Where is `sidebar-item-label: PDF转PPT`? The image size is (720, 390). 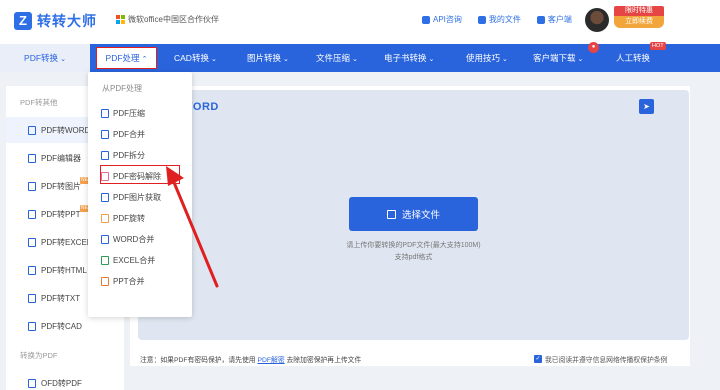
sidebar-item-label: PDF转PPT is located at coordinates (61, 214).